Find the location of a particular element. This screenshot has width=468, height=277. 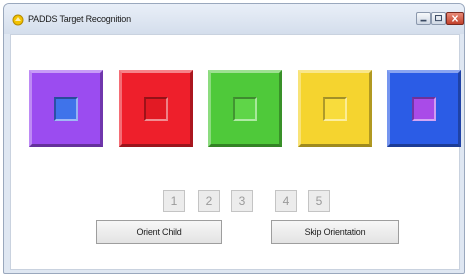

title-bar: PADDS Target Recognition is located at coordinates (234, 19).